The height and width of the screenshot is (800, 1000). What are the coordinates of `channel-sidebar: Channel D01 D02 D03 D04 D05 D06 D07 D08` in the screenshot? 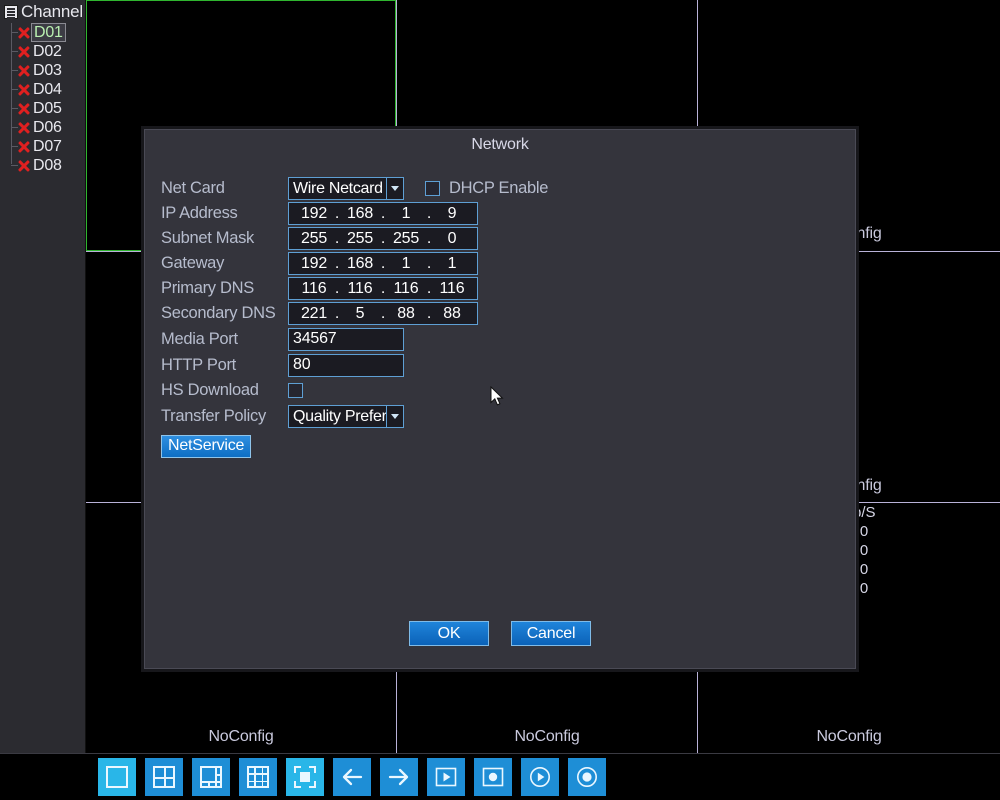 It's located at (43, 376).